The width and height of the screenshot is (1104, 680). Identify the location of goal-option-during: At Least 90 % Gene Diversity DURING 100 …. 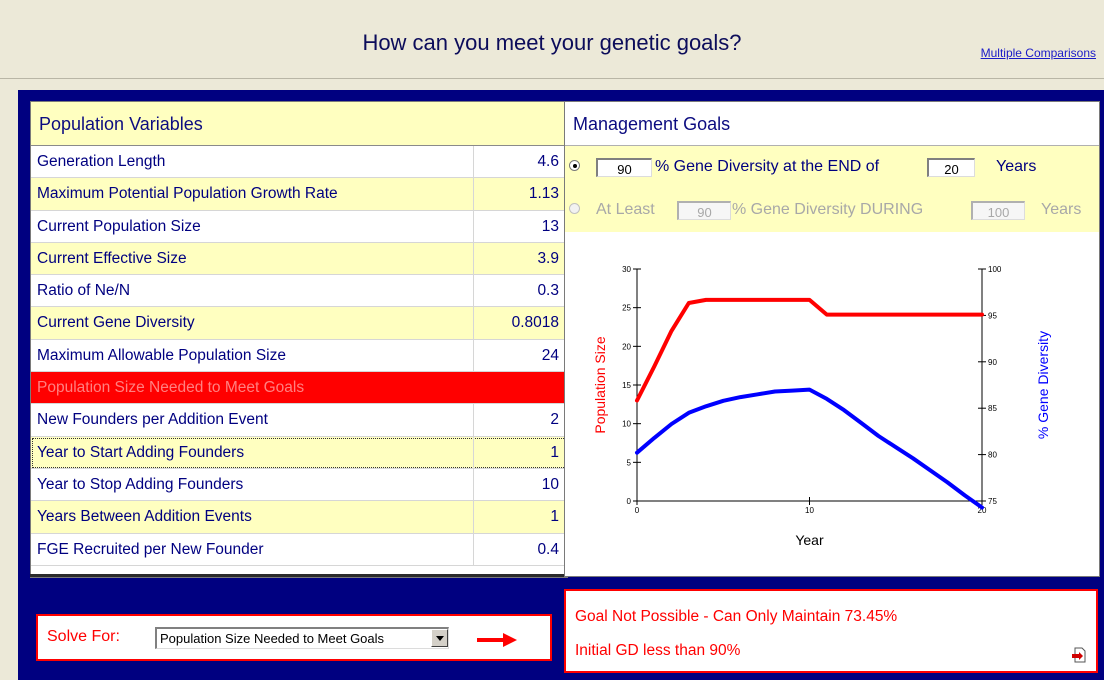
(832, 210).